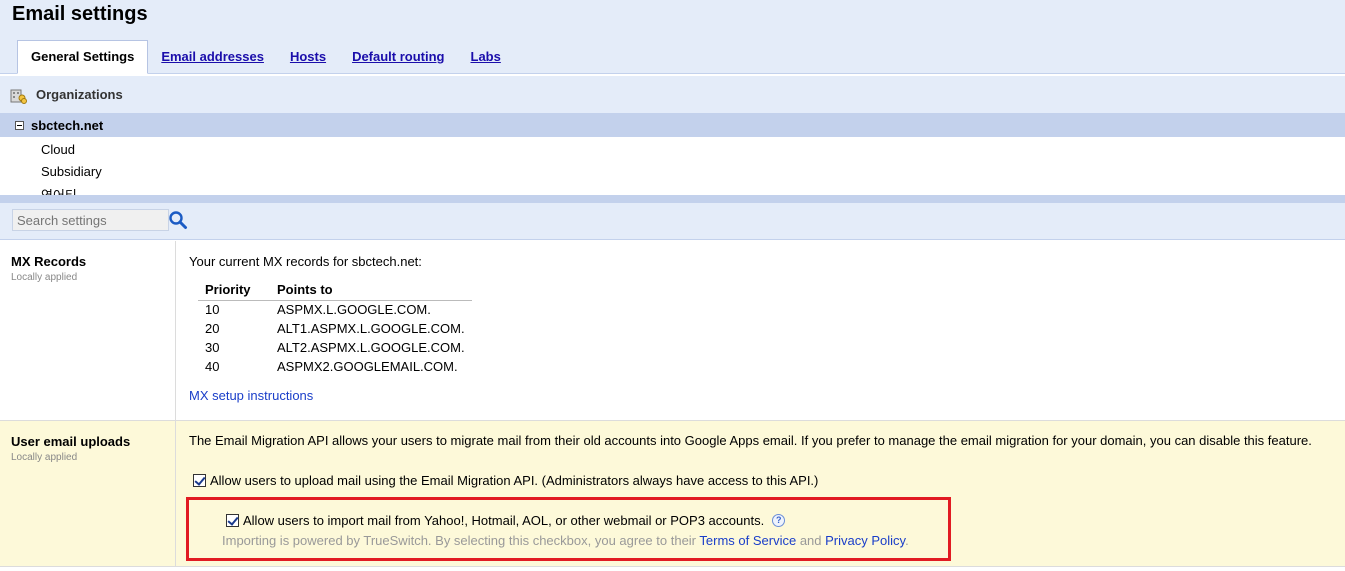 The height and width of the screenshot is (571, 1345). Describe the element at coordinates (371, 347) in the screenshot. I see `host-cell: ALT2.ASPMX.L.GOOGLE.COM.` at that location.